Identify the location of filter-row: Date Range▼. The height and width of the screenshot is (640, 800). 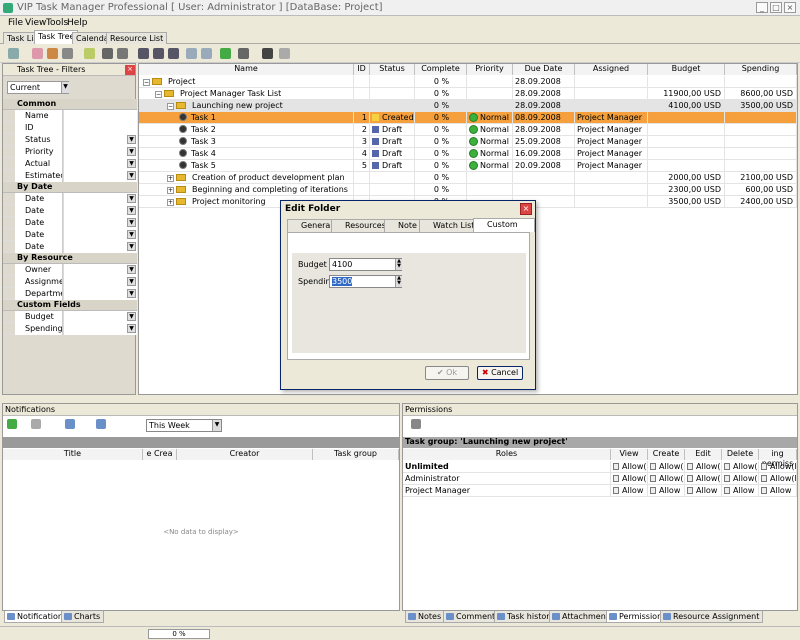
(70, 199).